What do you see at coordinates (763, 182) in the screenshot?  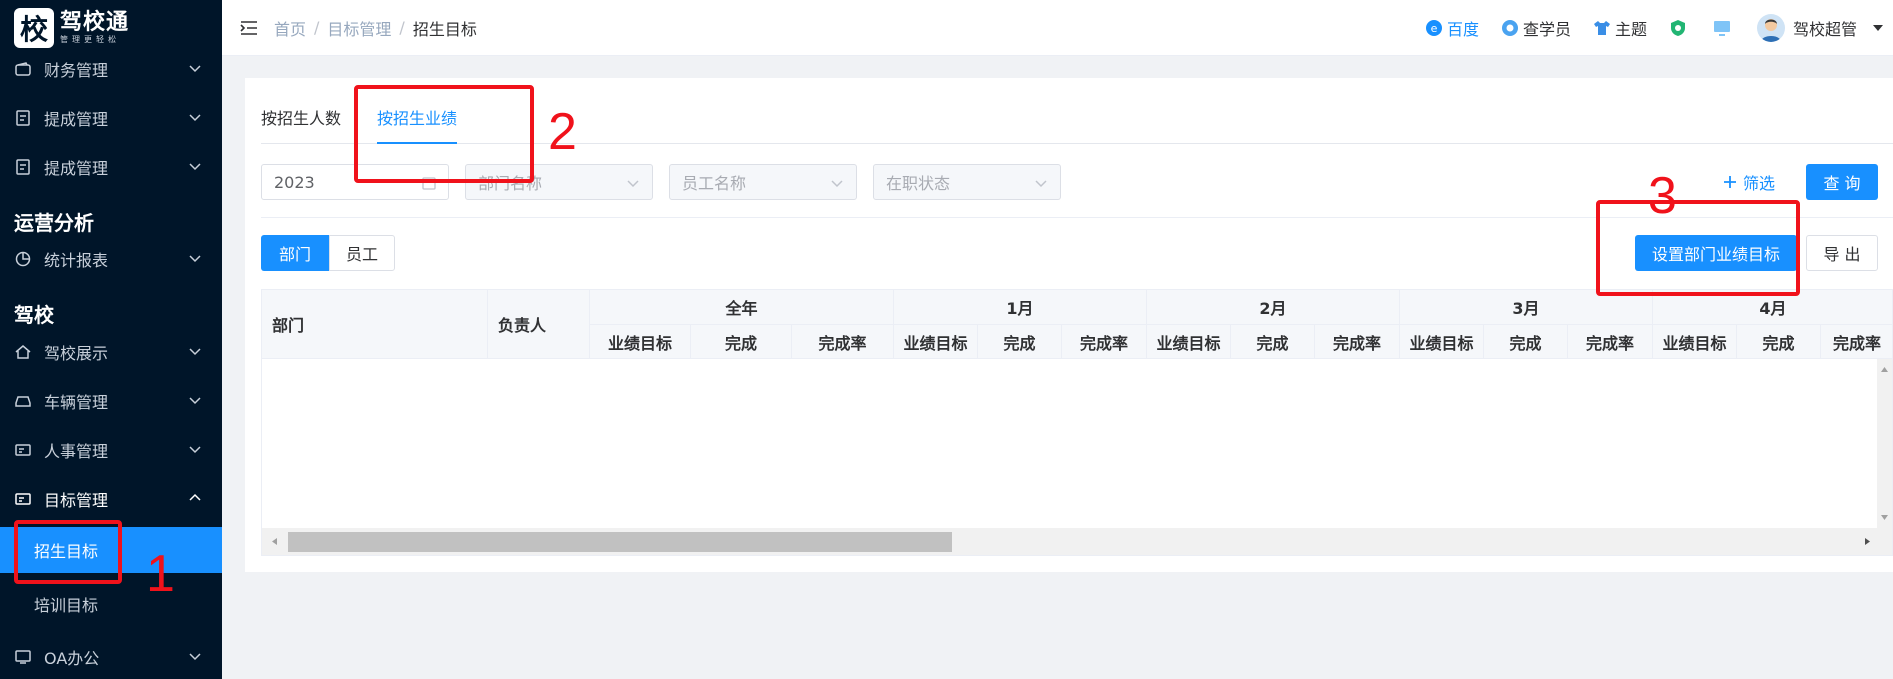 I see `employee-select: 员工名称` at bounding box center [763, 182].